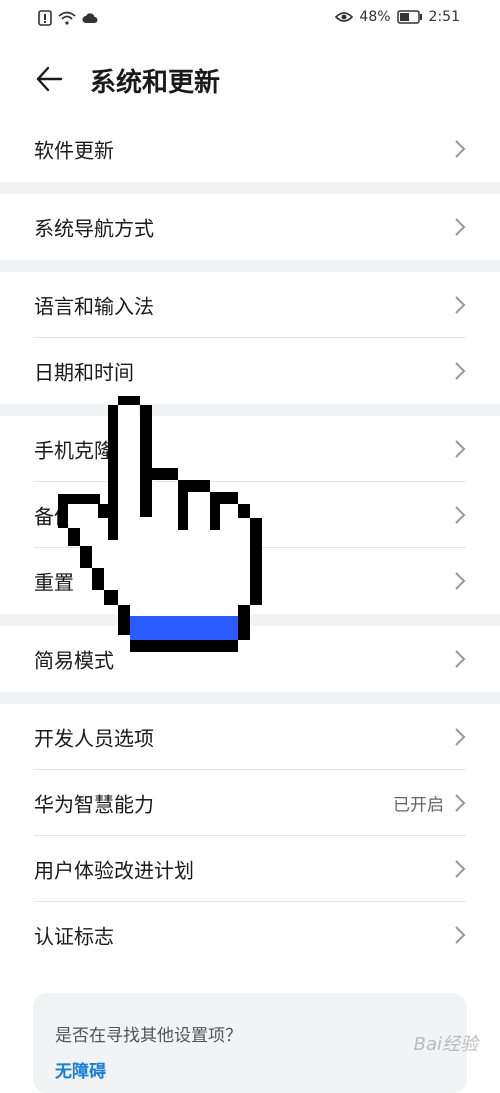  I want to click on clock: 2:51, so click(444, 17).